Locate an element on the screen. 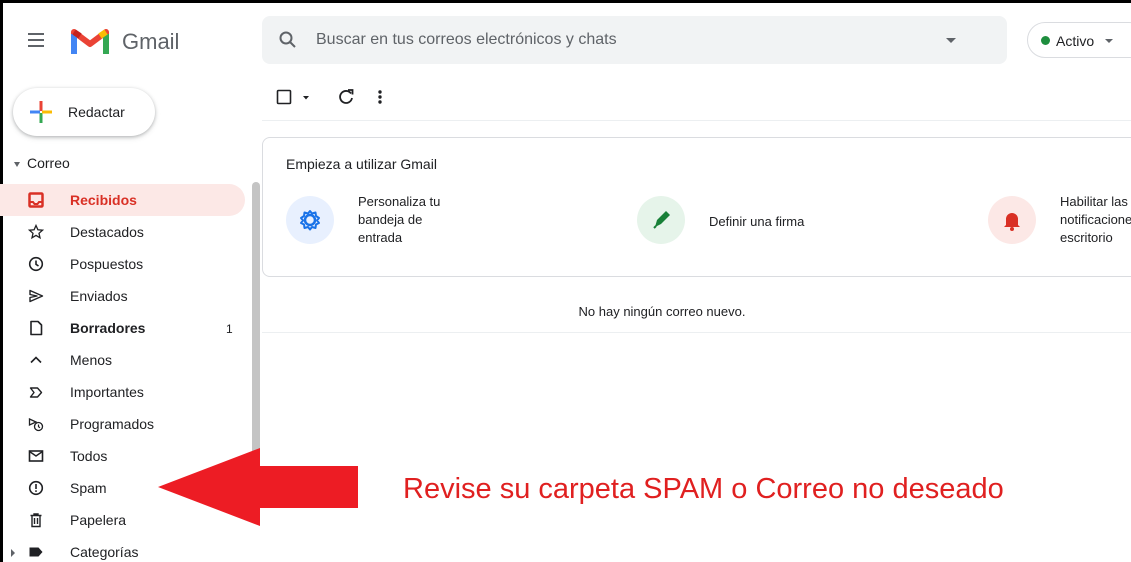 Image resolution: width=1131 pixels, height=562 pixels. sidebar-item-importantes: Importantes is located at coordinates (122, 392).